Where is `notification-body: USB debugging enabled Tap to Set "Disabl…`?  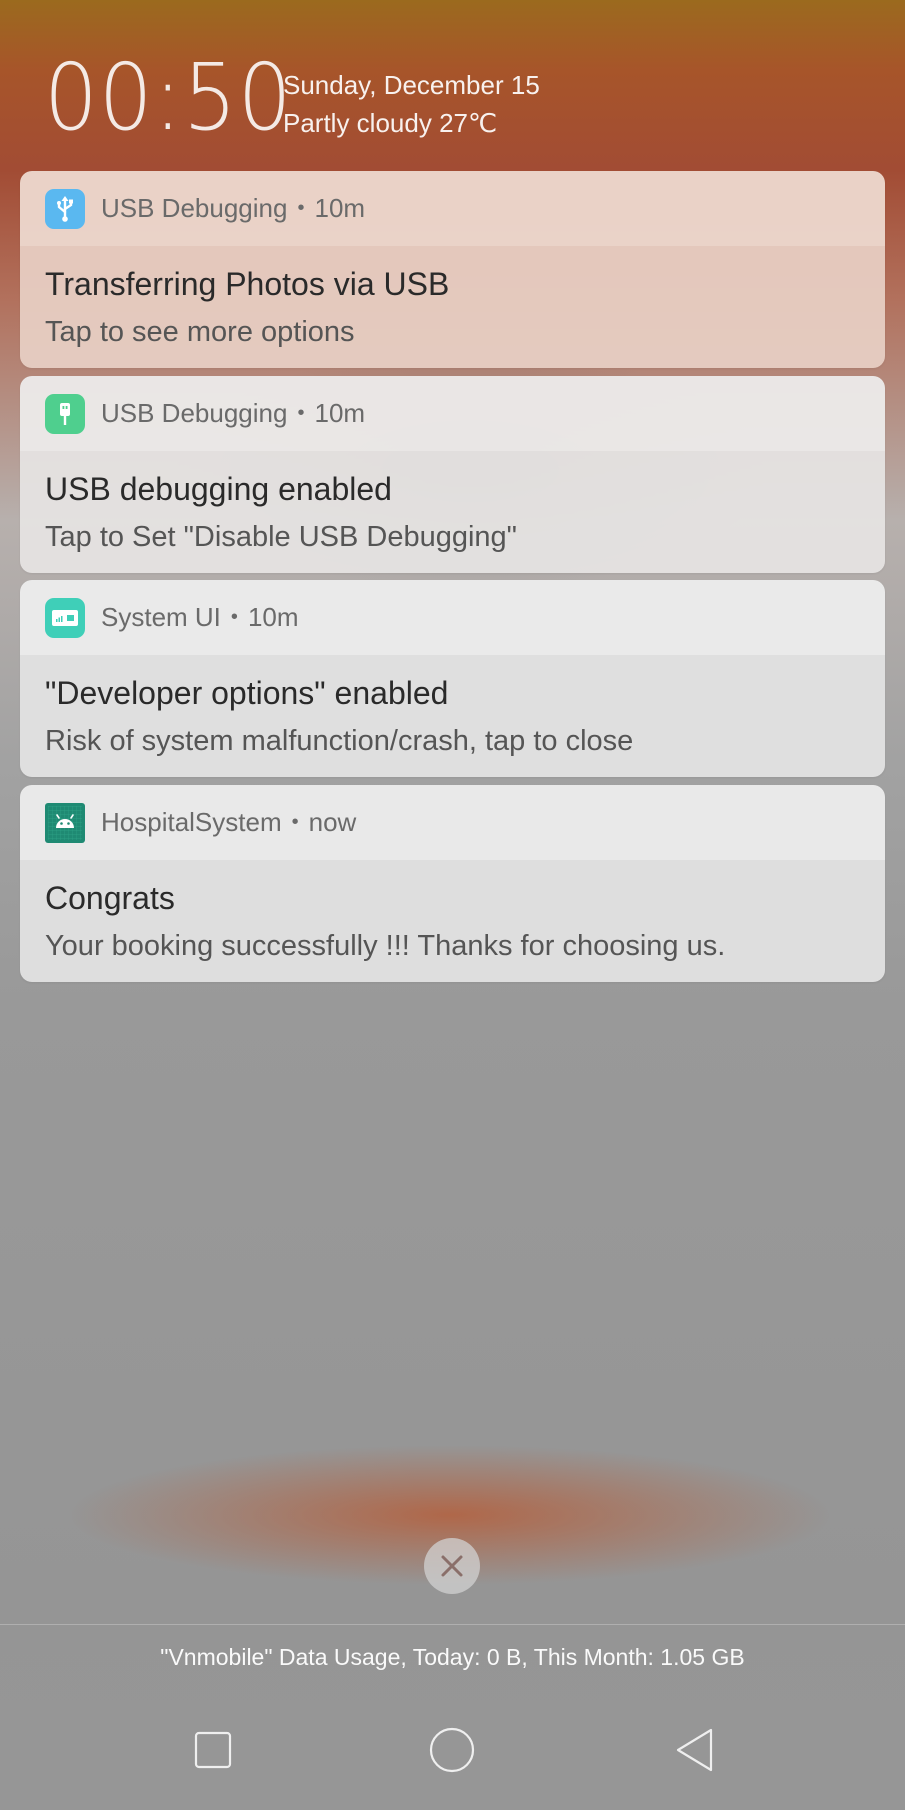
notification-body: USB debugging enabled Tap to Set "Disabl… is located at coordinates (452, 512).